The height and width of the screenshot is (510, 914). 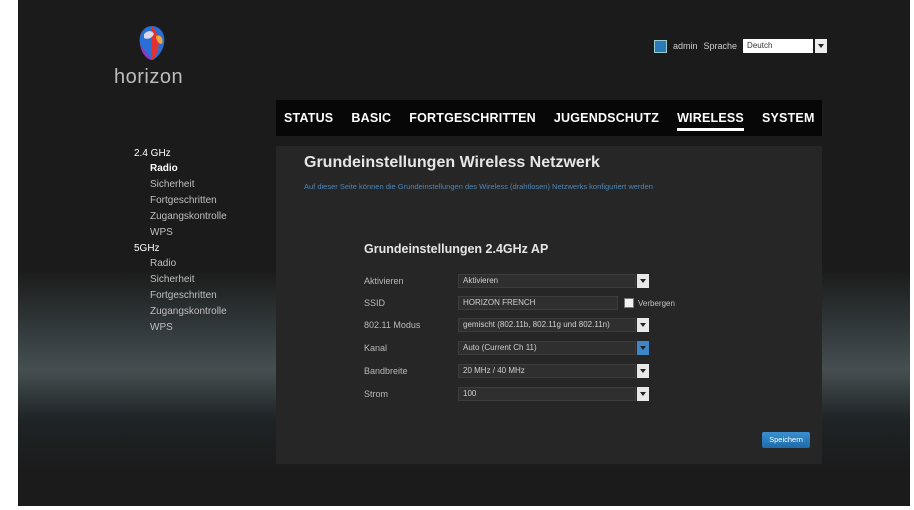 I want to click on horizon-logo: horizon, so click(x=154, y=55).